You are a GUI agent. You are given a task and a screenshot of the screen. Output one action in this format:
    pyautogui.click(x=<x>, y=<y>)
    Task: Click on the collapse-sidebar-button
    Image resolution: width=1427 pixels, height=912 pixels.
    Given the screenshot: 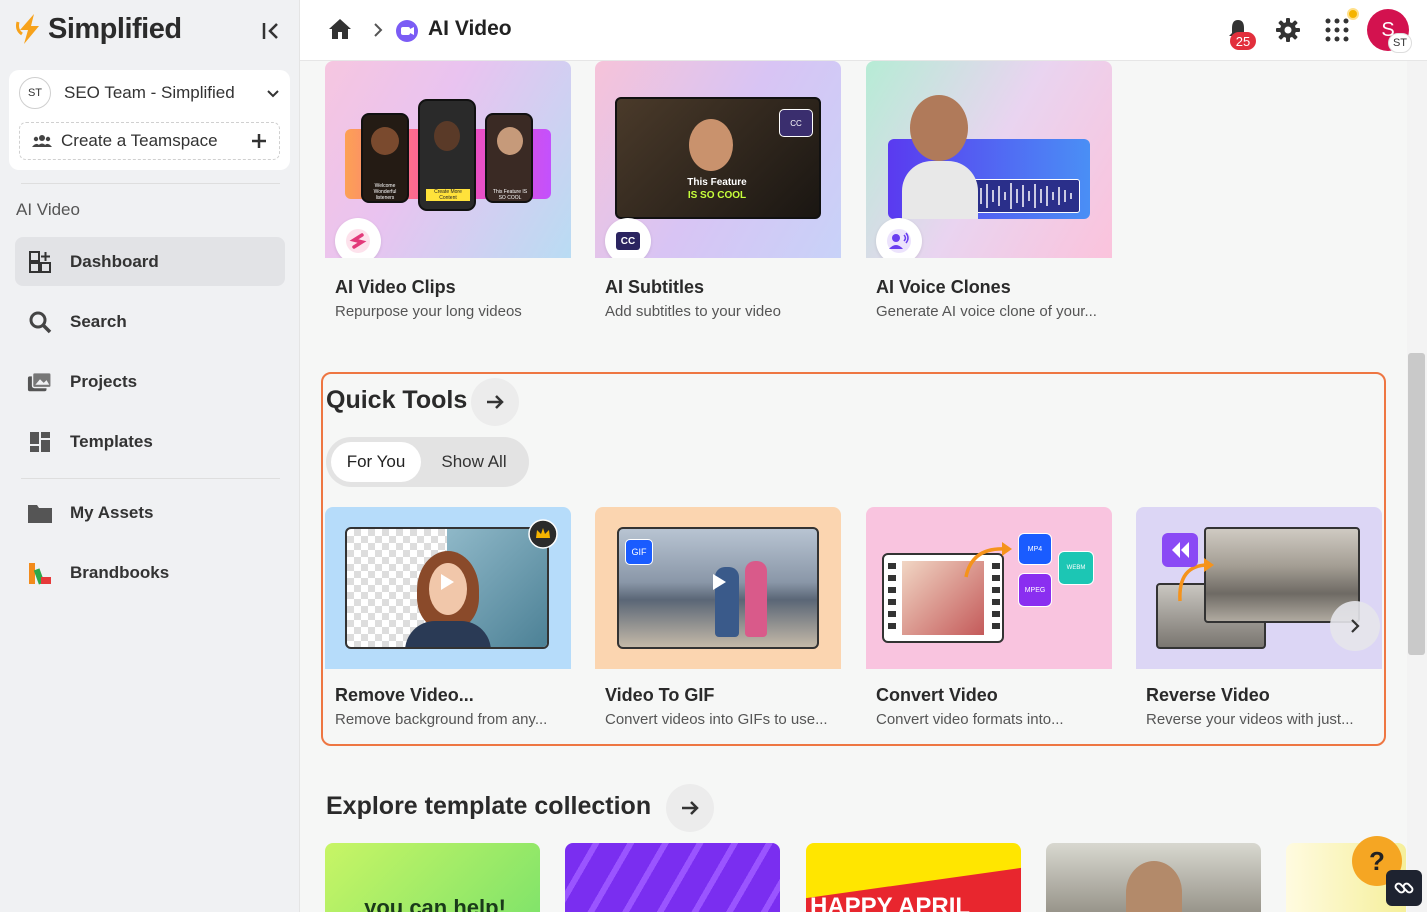 What is the action you would take?
    pyautogui.click(x=271, y=31)
    